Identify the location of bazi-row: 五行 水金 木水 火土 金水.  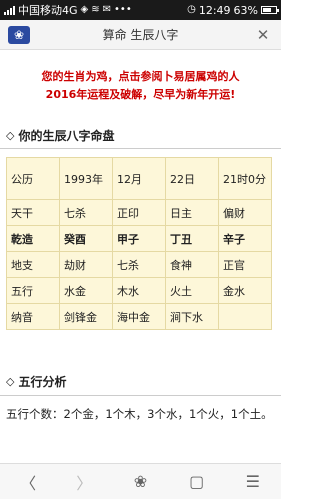
(139, 290).